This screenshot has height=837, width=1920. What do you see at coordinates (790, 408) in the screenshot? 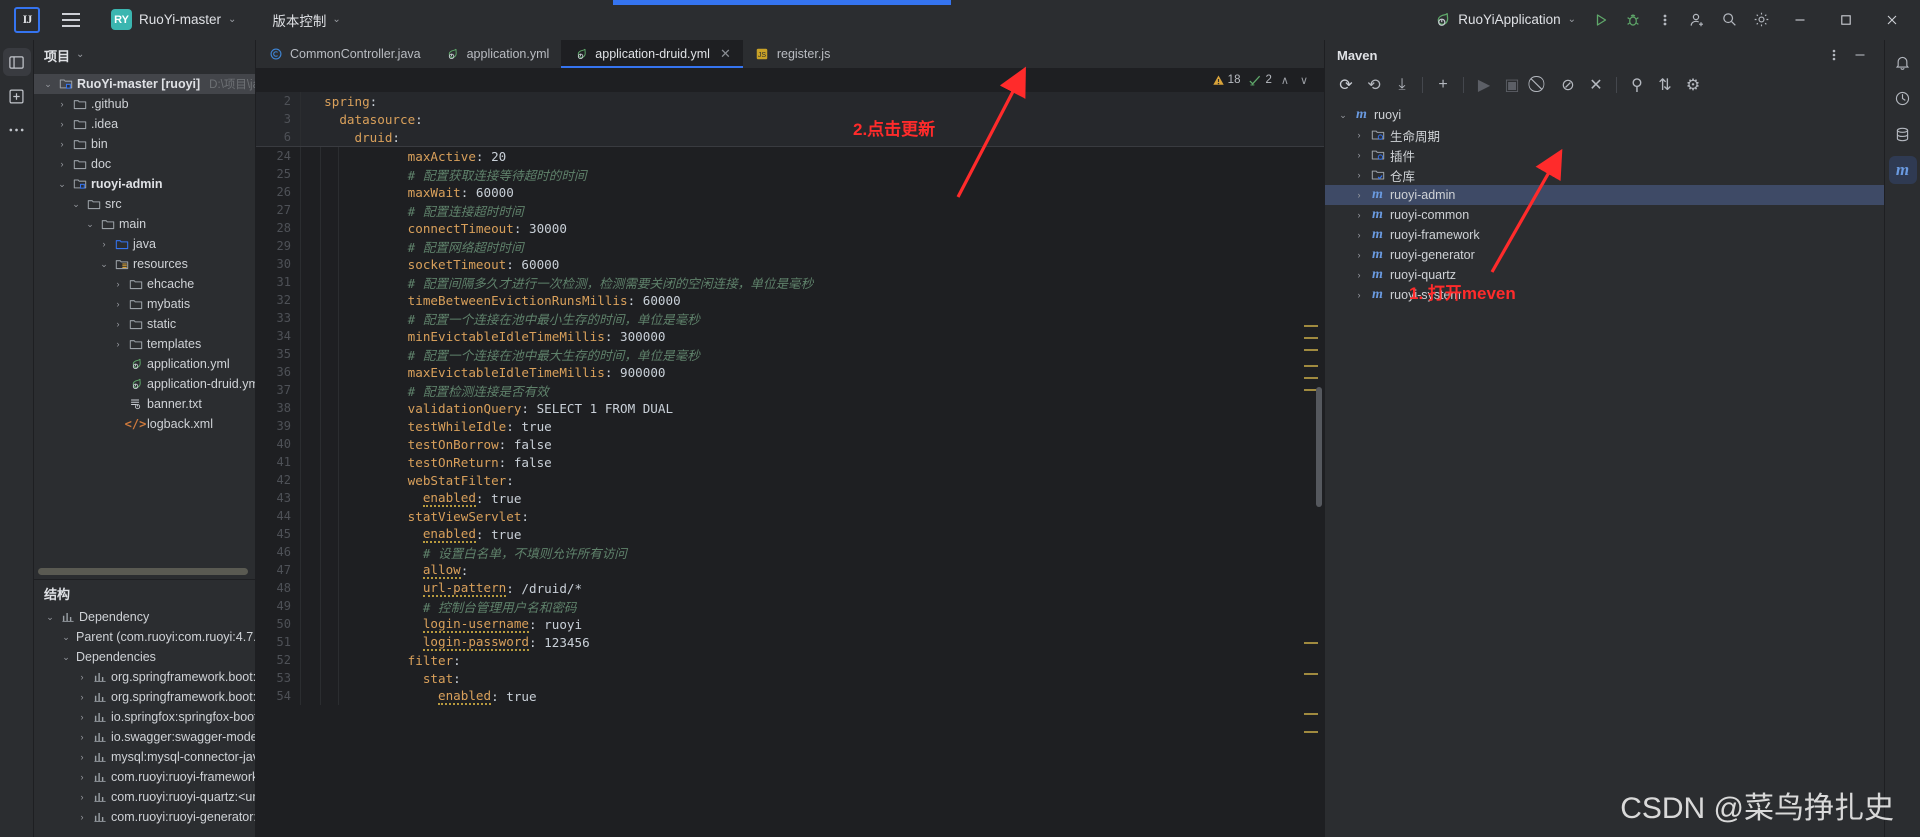
I see `code-line: 38 validationQuery: SELECT 1 FROM DUAL` at bounding box center [790, 408].